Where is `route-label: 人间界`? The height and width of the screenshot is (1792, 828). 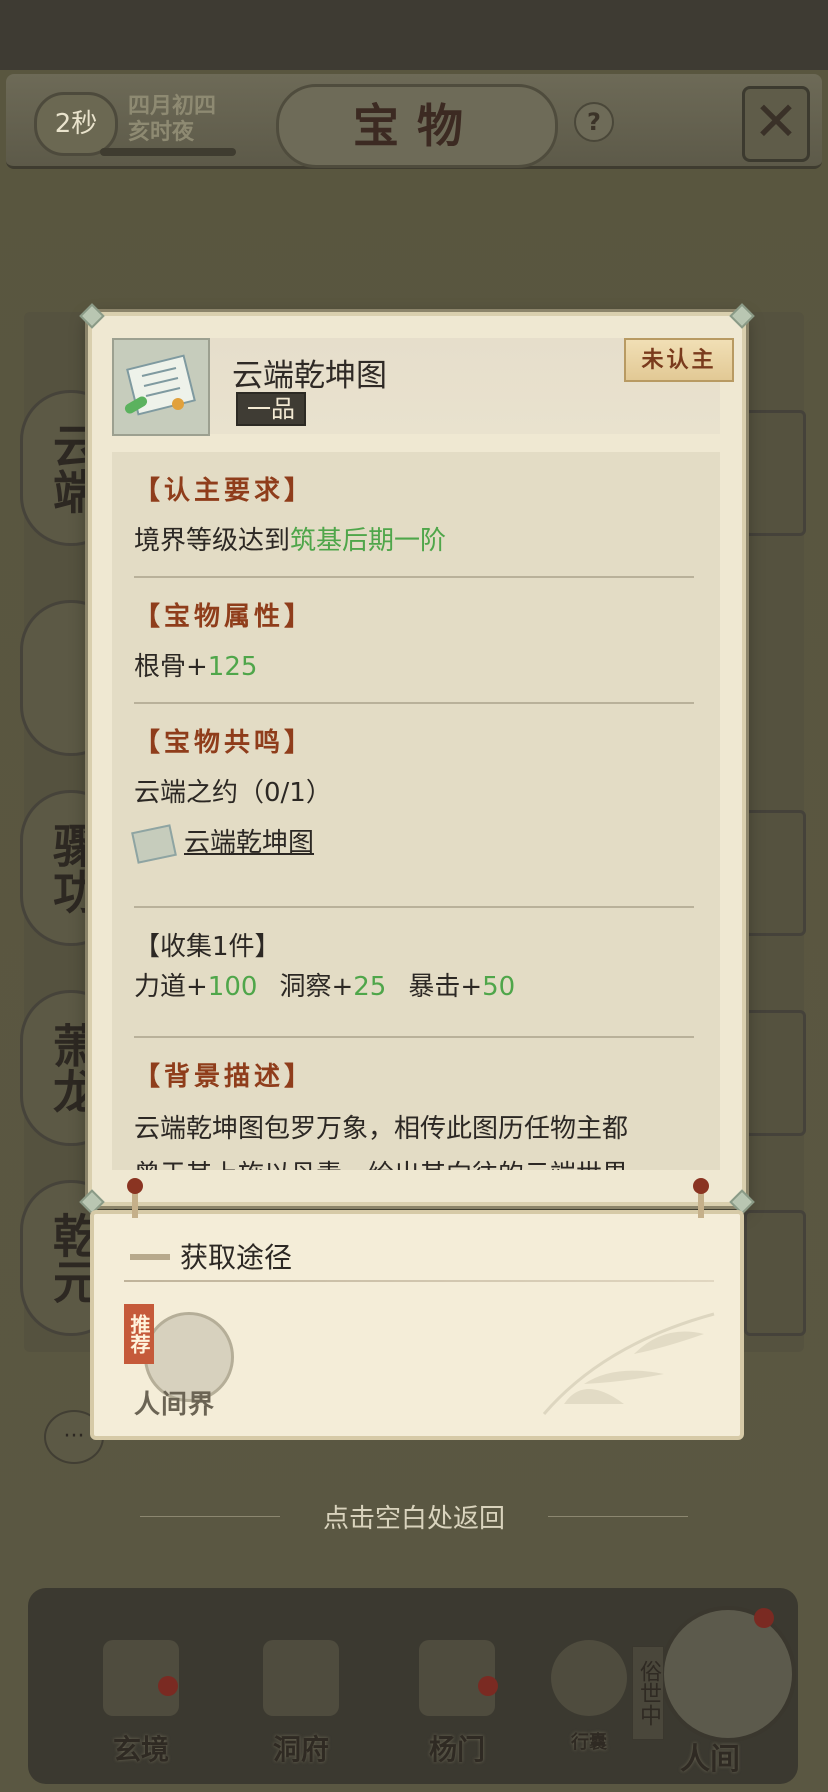 route-label: 人间界 is located at coordinates (175, 1405).